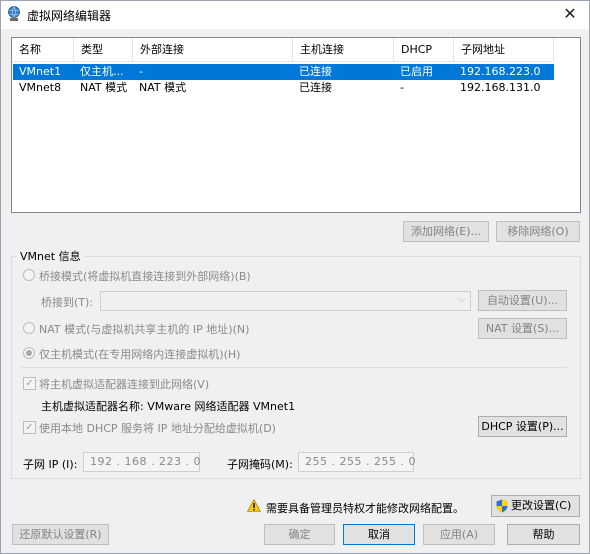 This screenshot has width=590, height=554. I want to click on apply-button: 应用(A), so click(459, 534).